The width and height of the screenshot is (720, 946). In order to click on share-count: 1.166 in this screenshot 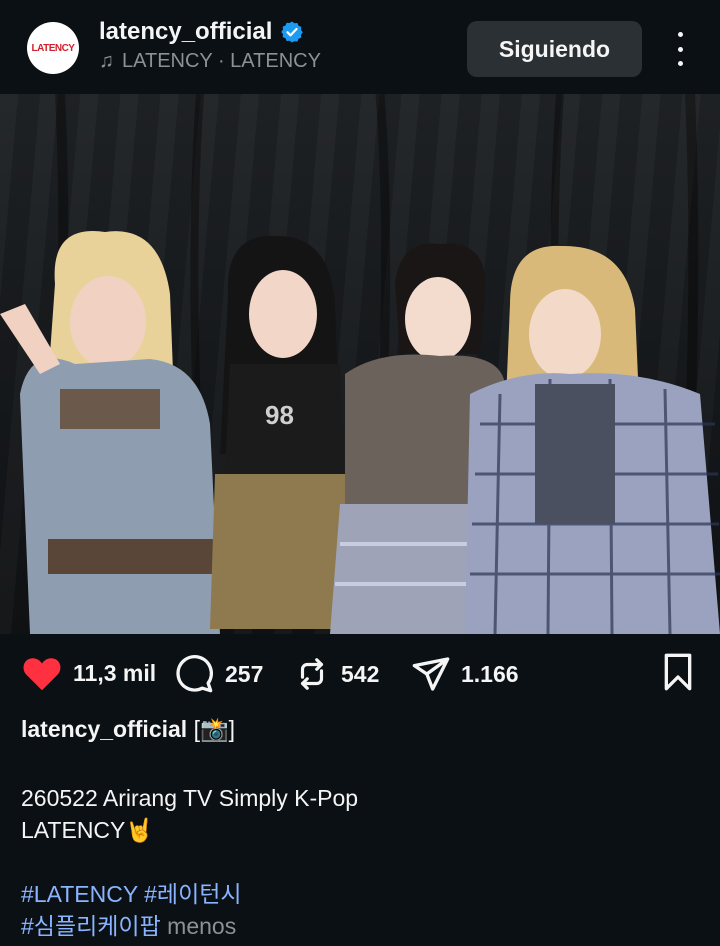, I will do `click(490, 673)`.